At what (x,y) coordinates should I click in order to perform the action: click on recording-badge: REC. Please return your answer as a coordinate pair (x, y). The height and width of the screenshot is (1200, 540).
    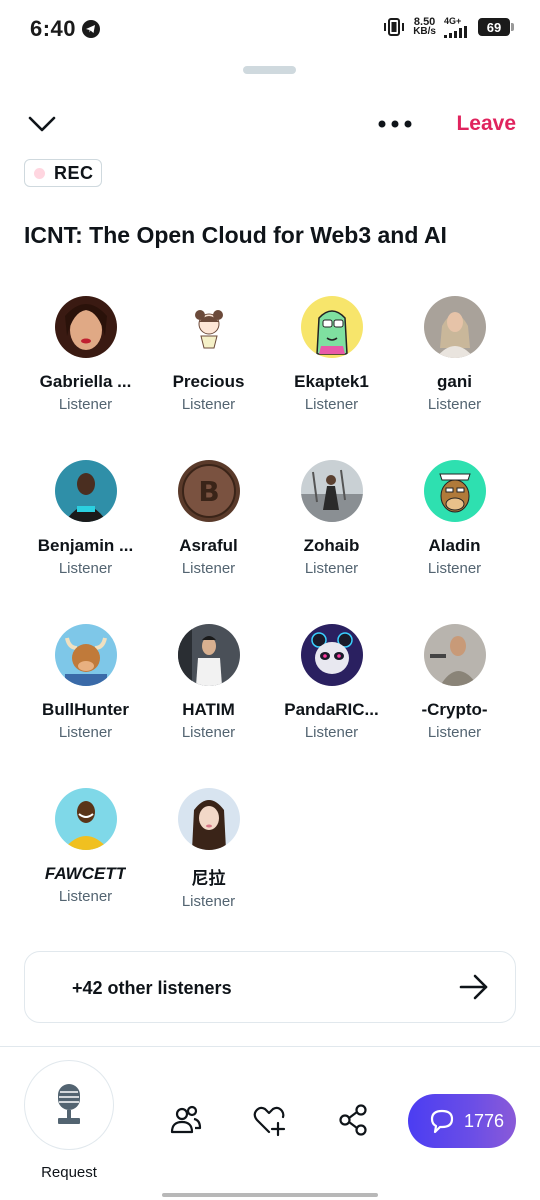
    Looking at the image, I should click on (63, 173).